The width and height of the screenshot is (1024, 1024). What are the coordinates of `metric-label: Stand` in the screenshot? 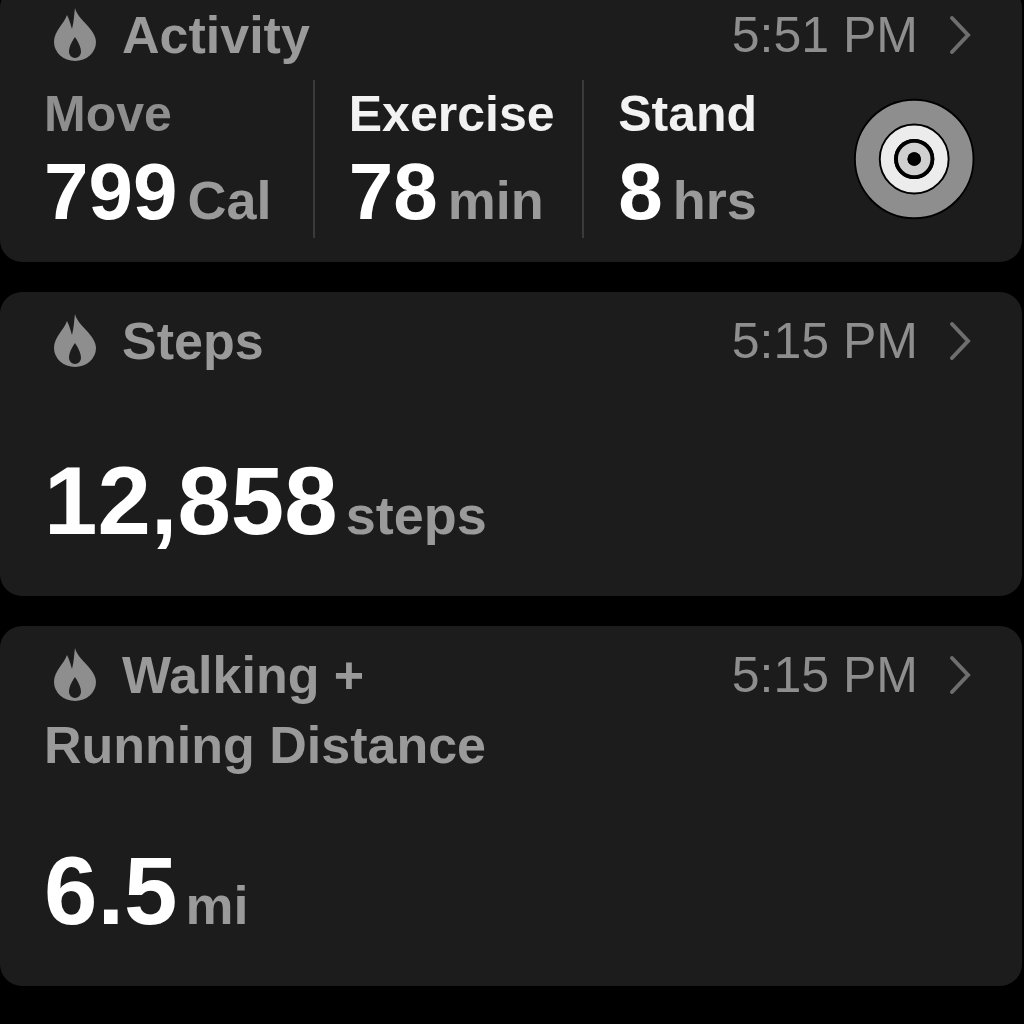 It's located at (688, 114).